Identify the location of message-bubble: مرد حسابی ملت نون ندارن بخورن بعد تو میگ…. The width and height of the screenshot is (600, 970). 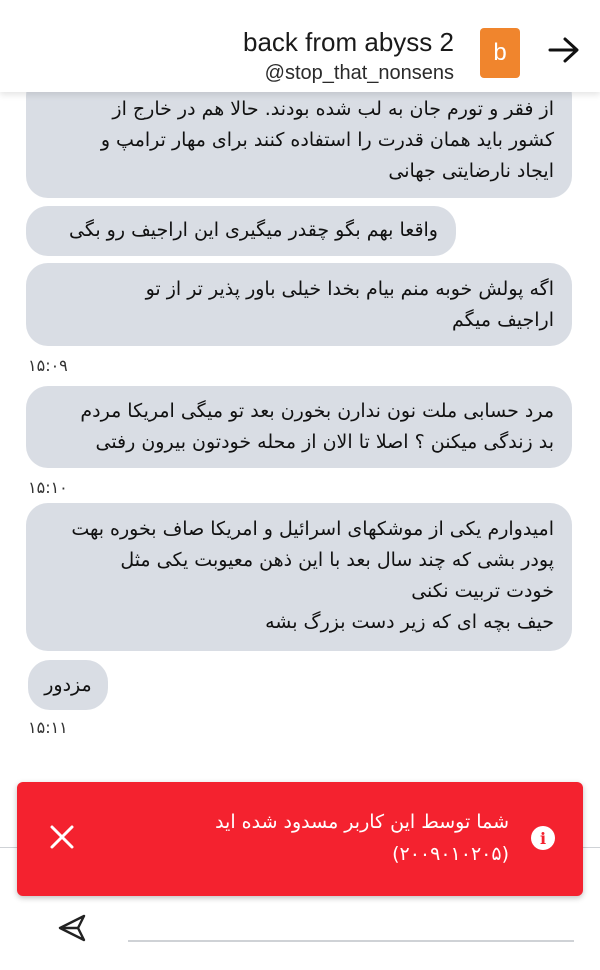
(299, 427).